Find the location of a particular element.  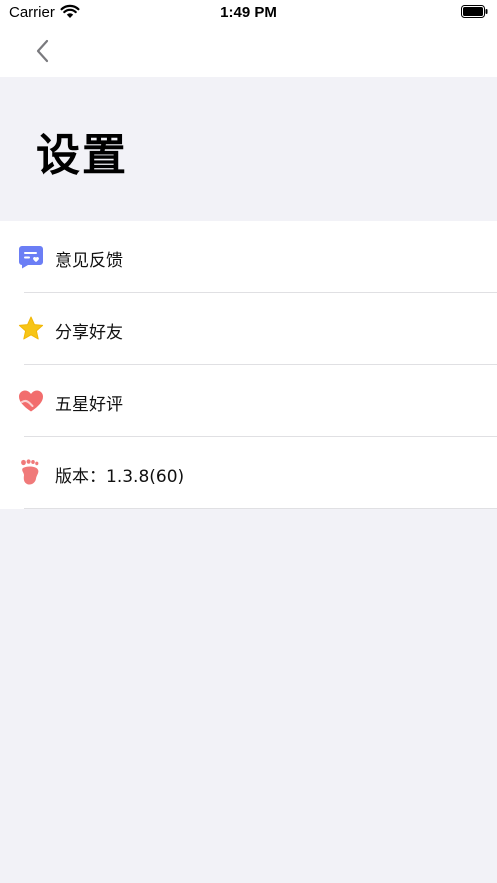

star-icon is located at coordinates (30, 328).